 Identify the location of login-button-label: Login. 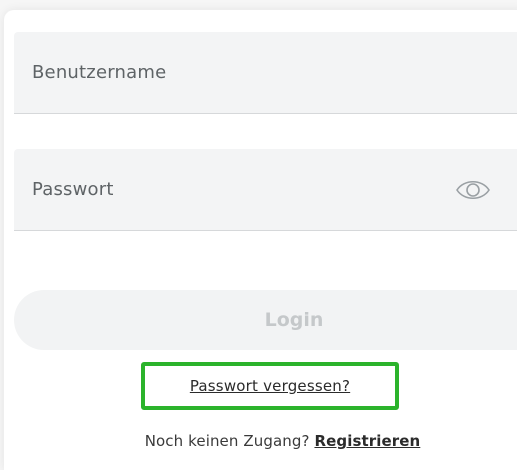
(294, 320).